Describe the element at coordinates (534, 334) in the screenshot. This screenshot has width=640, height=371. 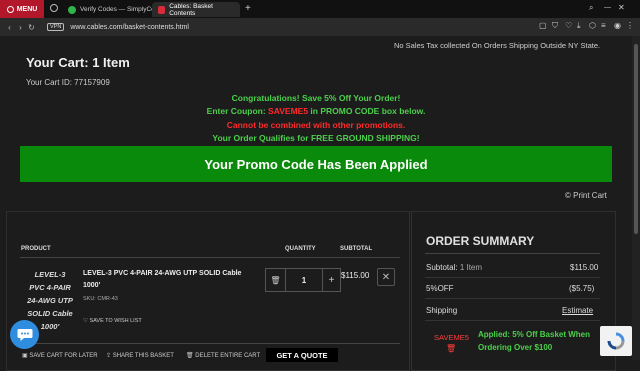
I see `coupon-applied-line-1: Applied: 5% Off Basket When` at that location.